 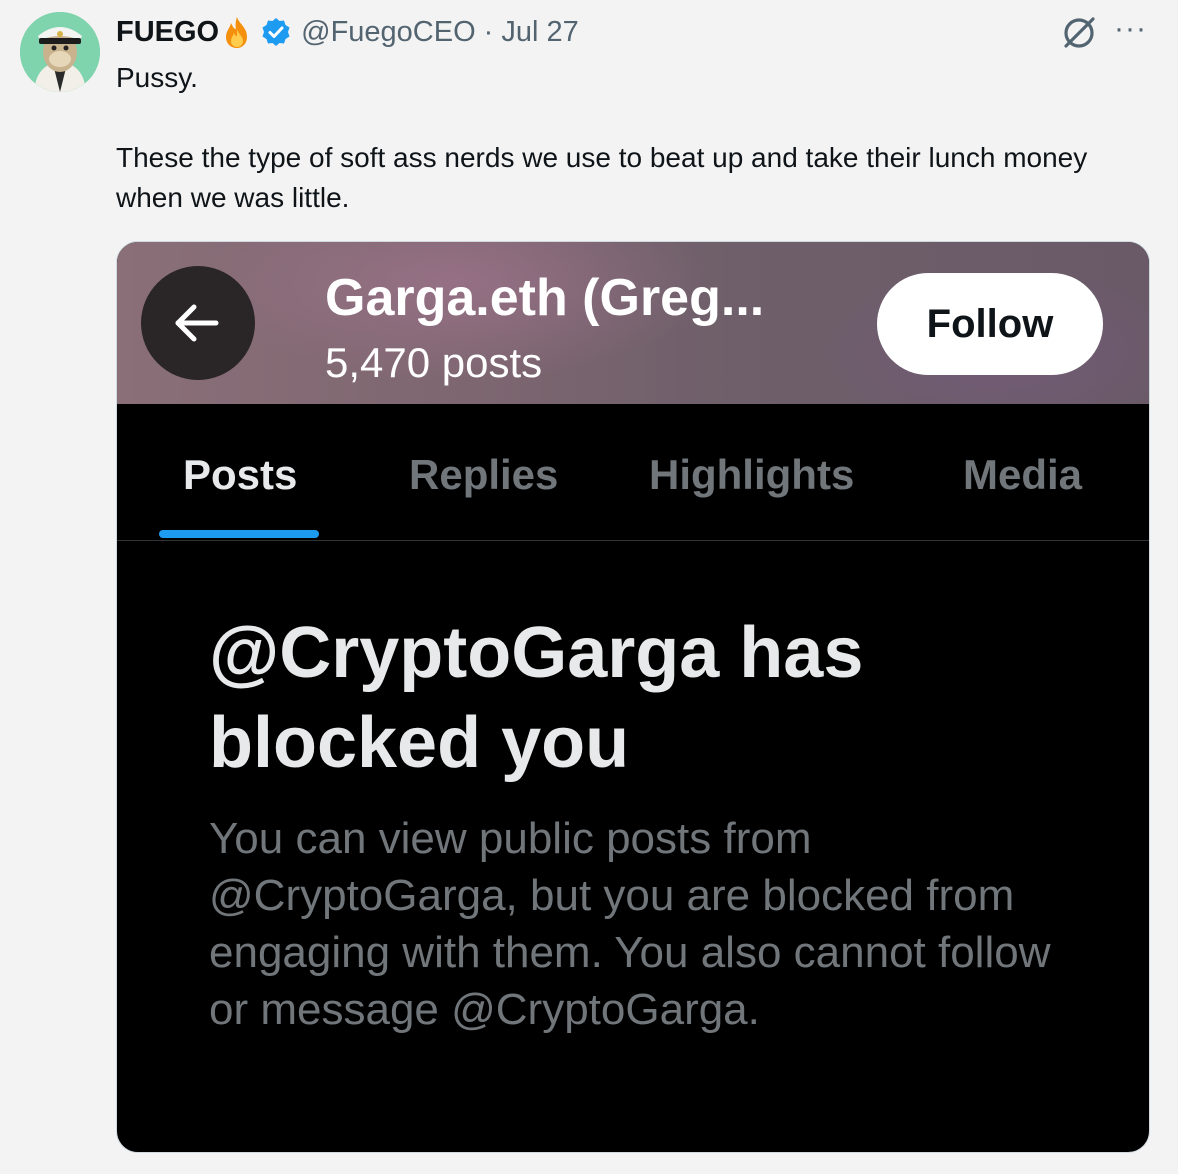 I want to click on profile-tabs: Posts Replies Highlights Media, so click(x=633, y=472).